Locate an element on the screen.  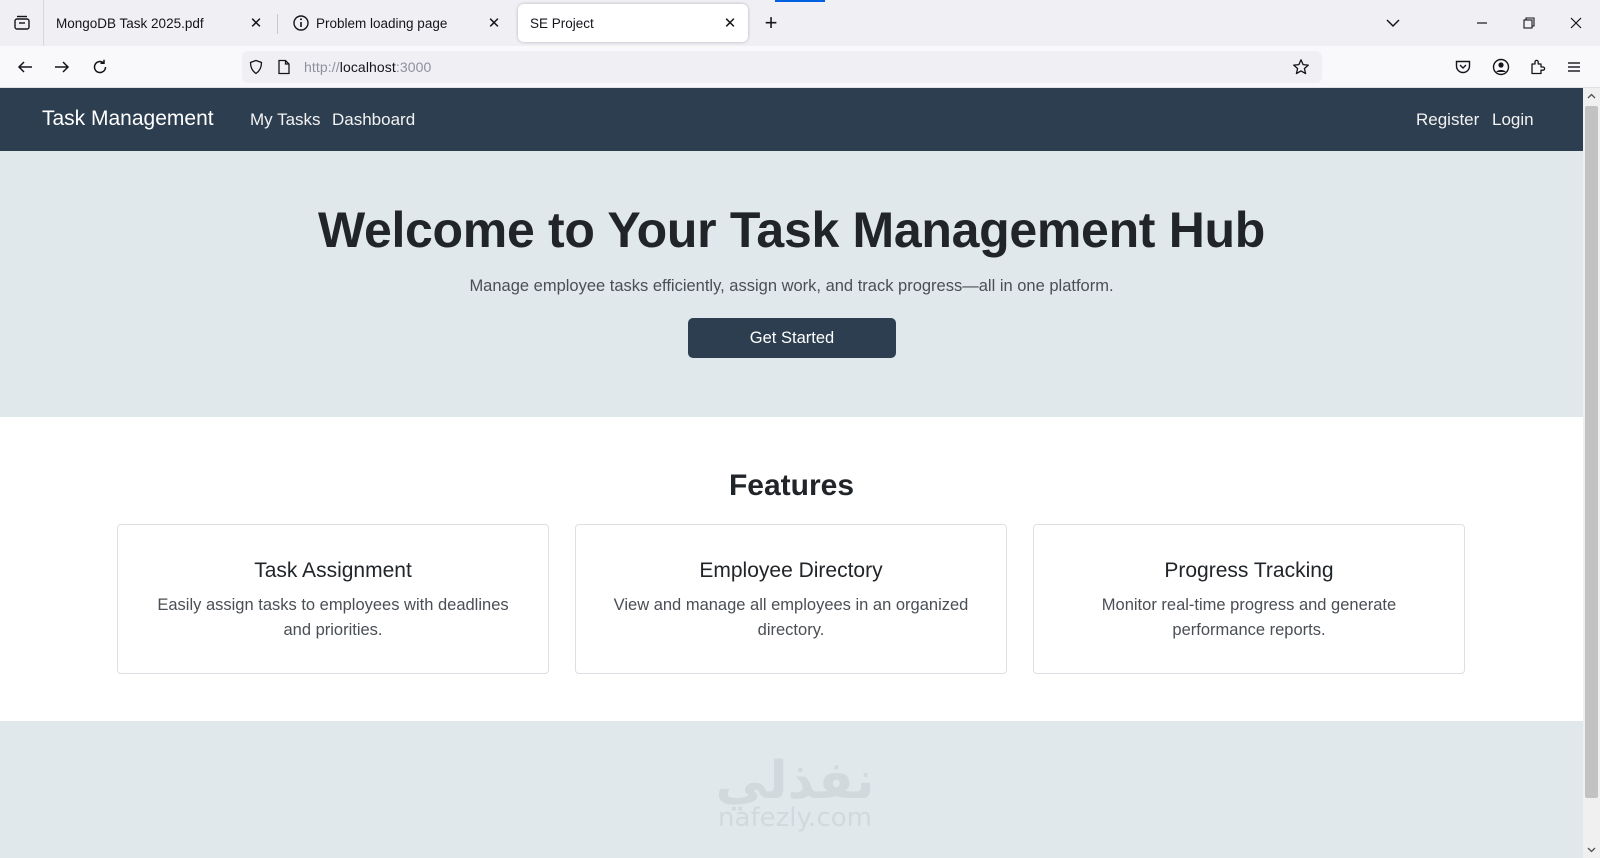
browser-tab-se-project: SE Project ✕ is located at coordinates (633, 23).